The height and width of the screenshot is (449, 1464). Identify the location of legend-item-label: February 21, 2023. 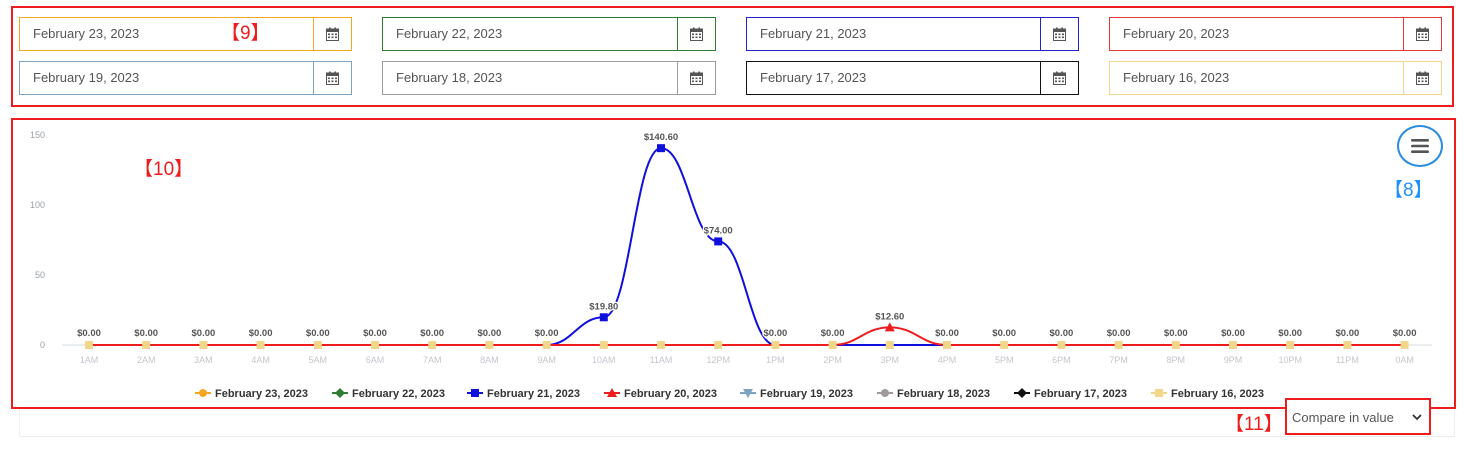
(533, 394).